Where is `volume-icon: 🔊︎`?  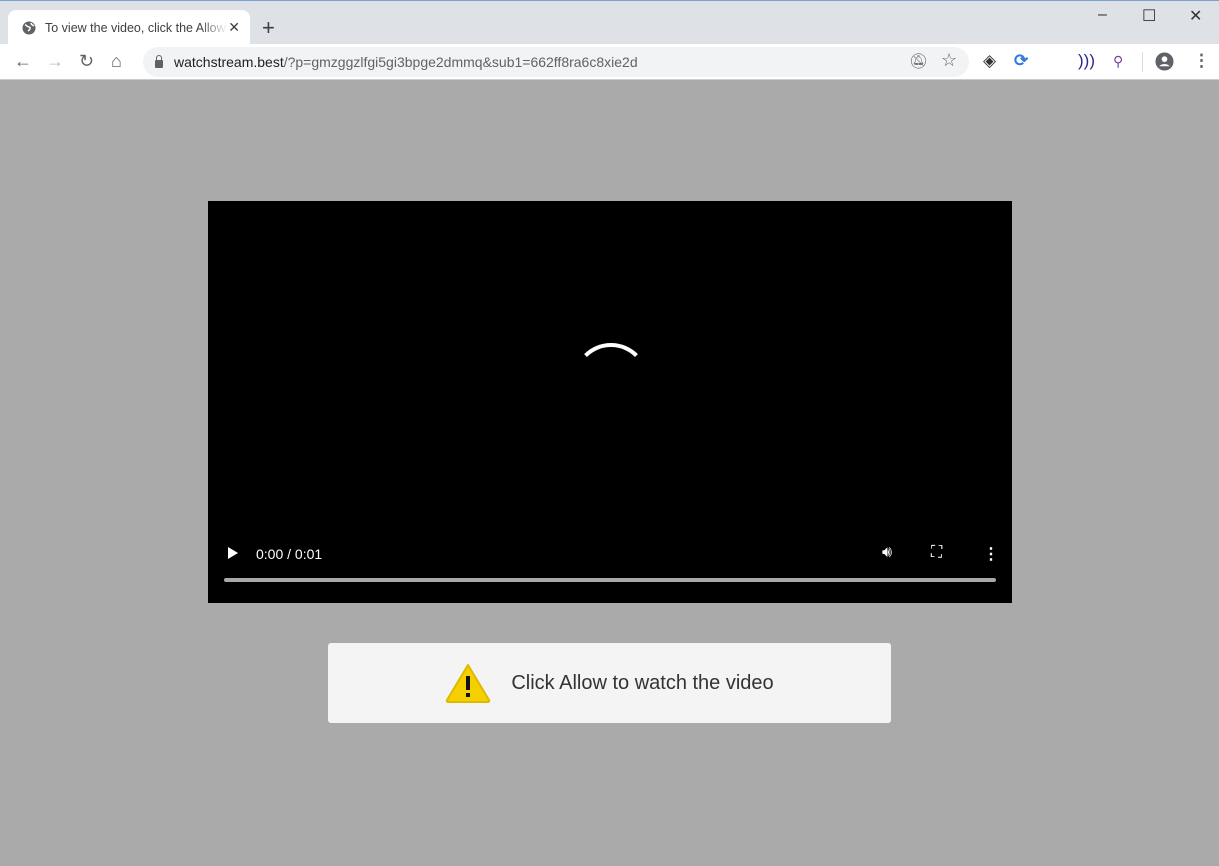
volume-icon: 🔊︎ is located at coordinates (887, 553).